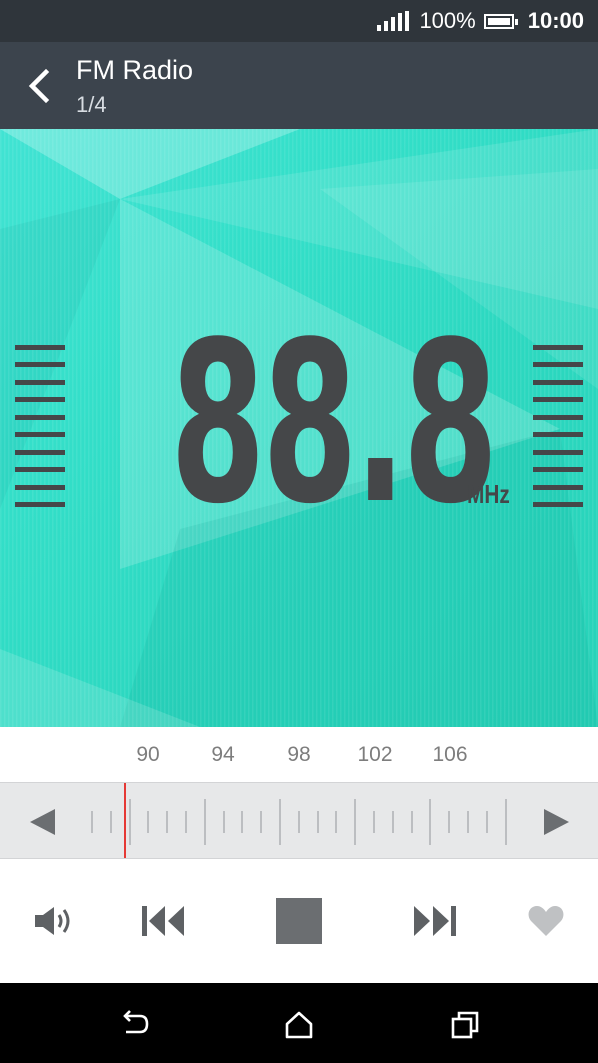 This screenshot has height=1063, width=598. I want to click on back-button, so click(38, 86).